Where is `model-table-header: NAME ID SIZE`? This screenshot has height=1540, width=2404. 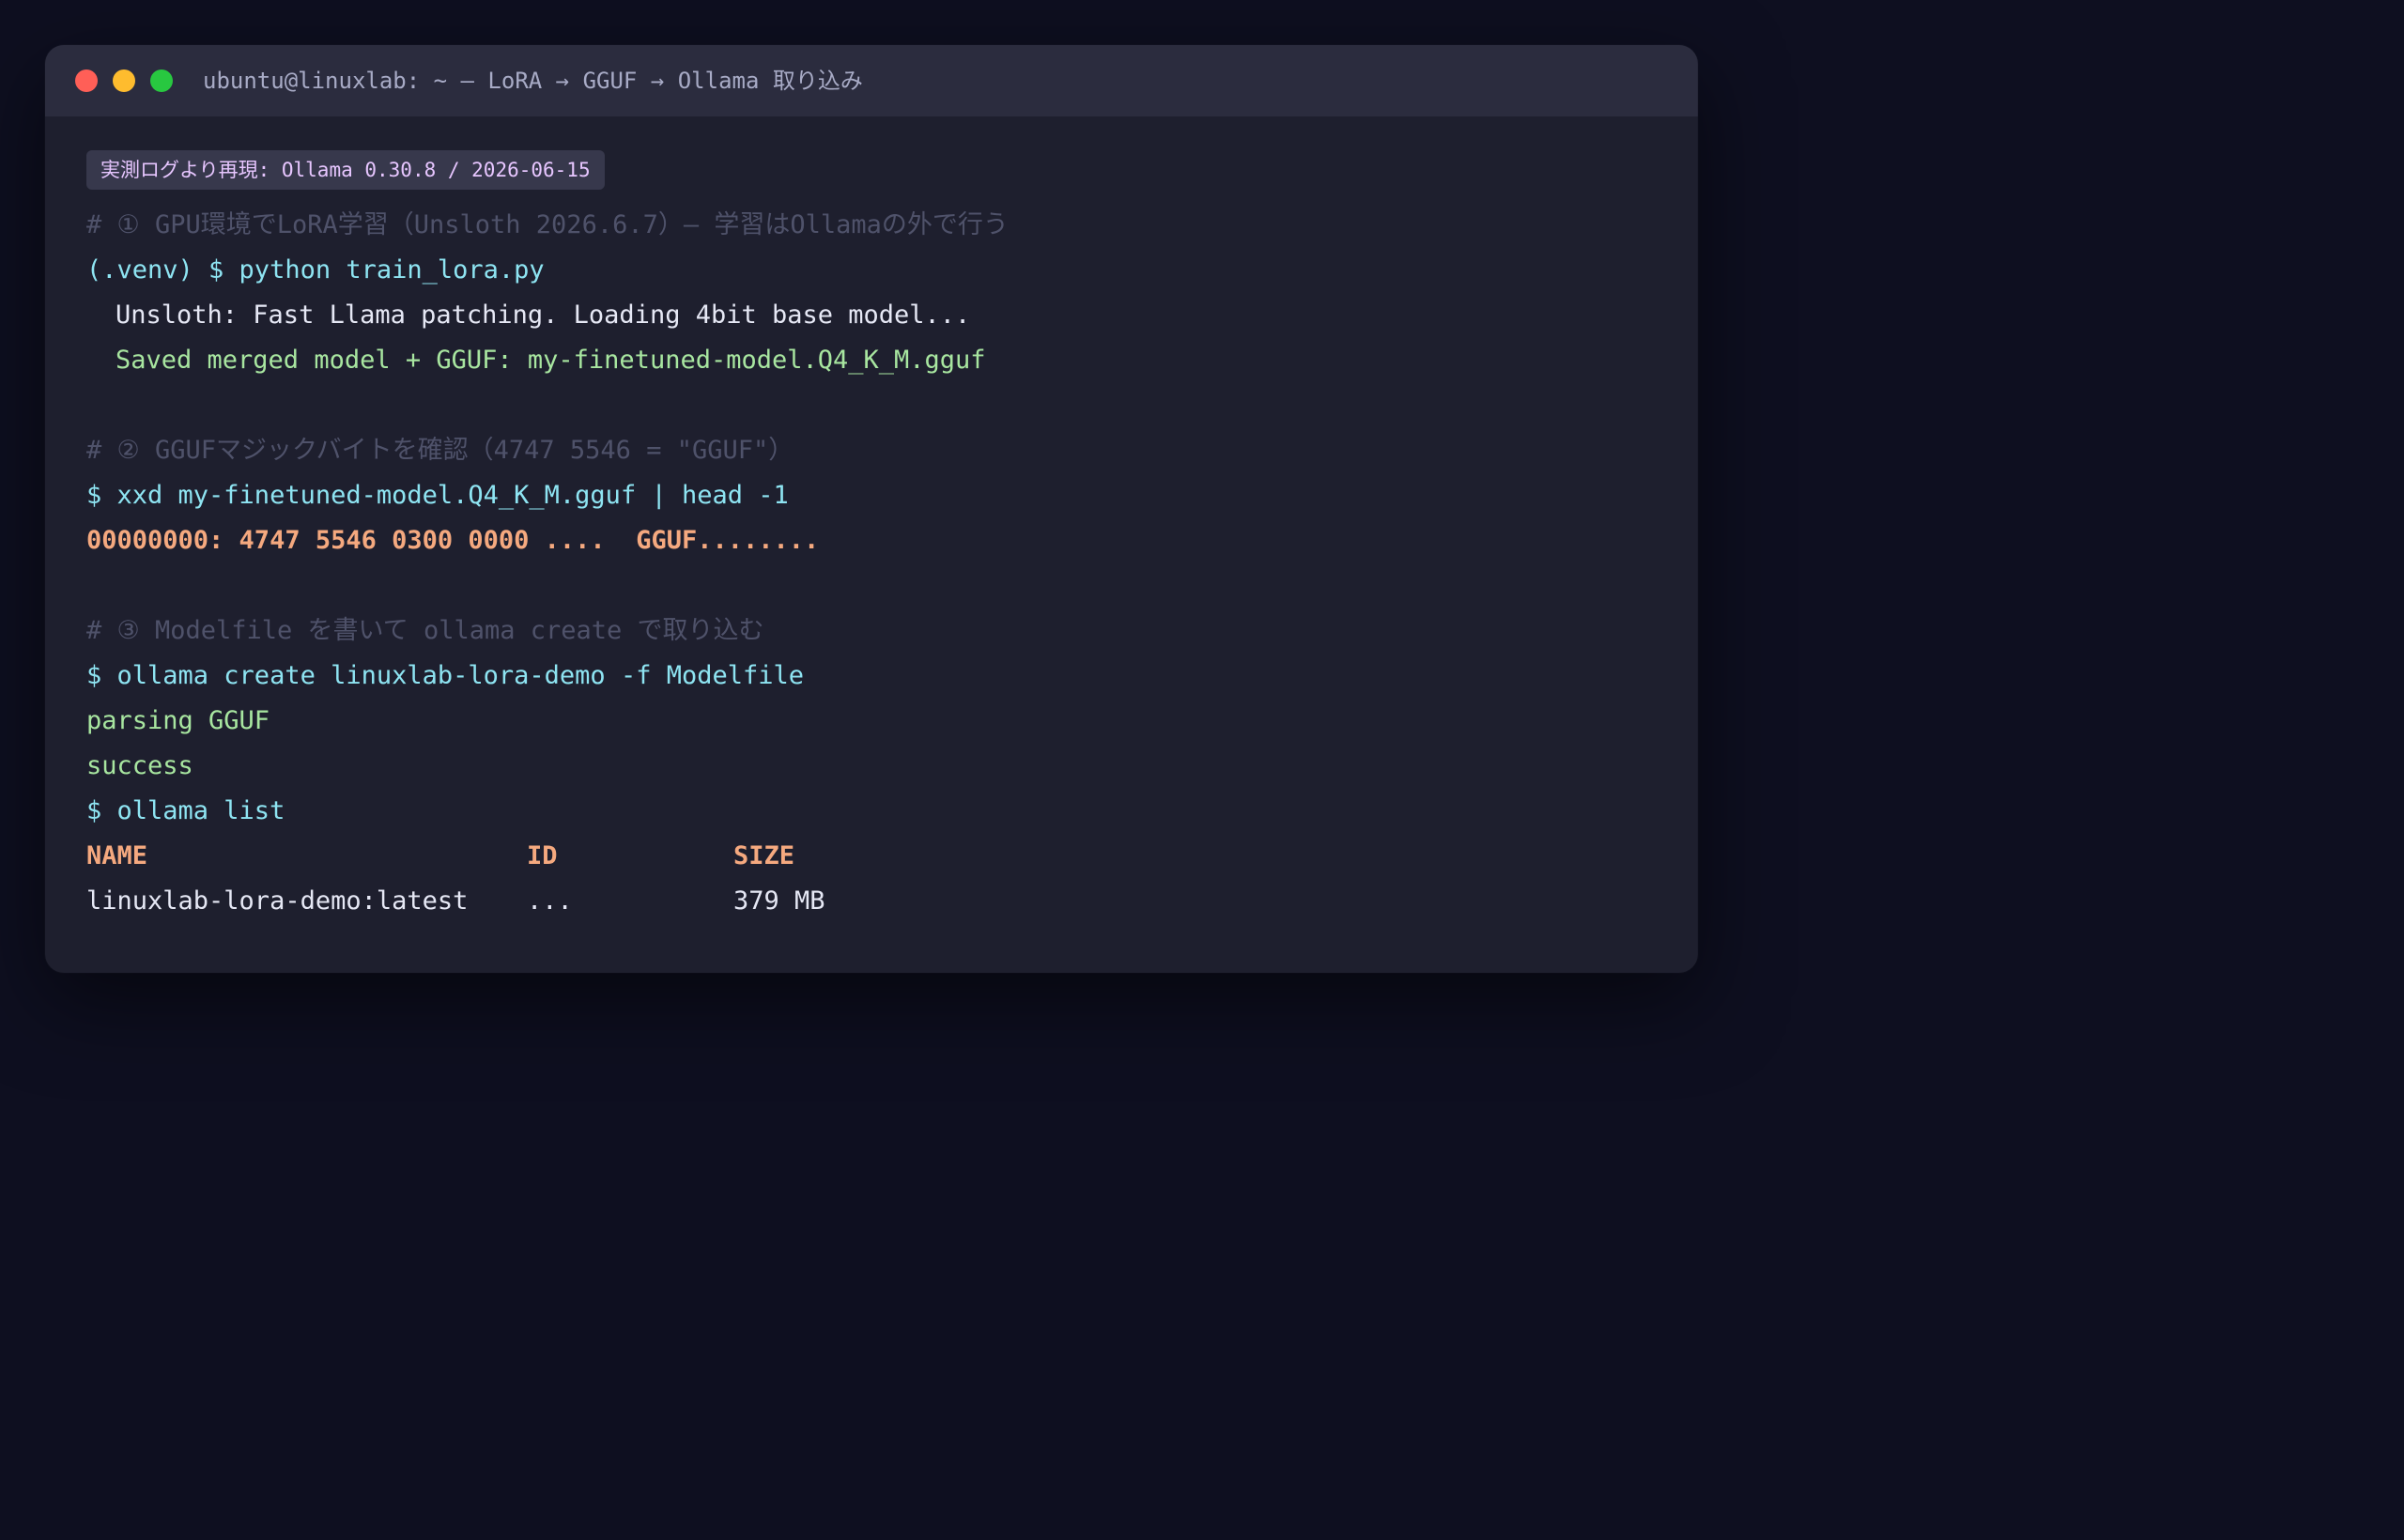 model-table-header: NAME ID SIZE is located at coordinates (873, 856).